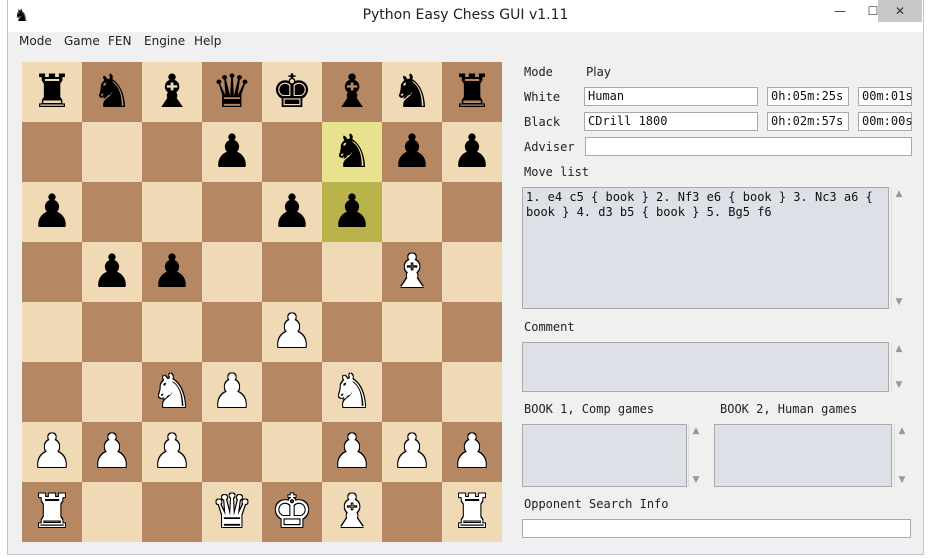 The height and width of the screenshot is (559, 930). I want to click on square-f2: ♟, so click(352, 452).